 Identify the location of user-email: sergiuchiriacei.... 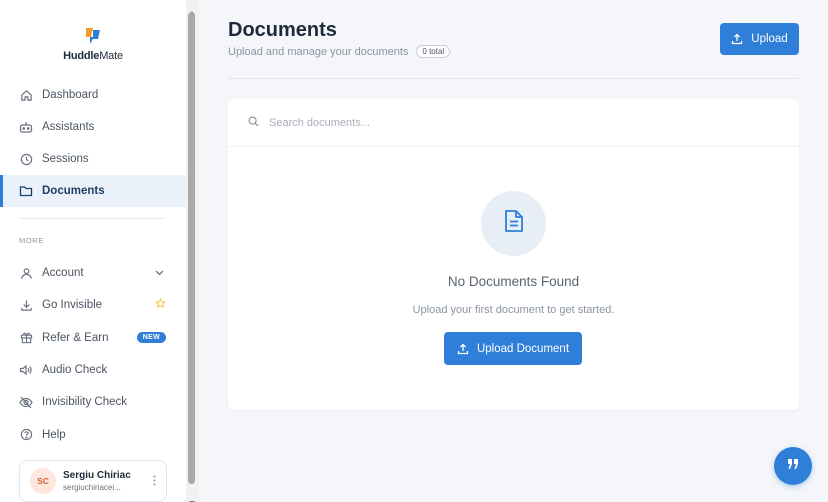
(92, 487).